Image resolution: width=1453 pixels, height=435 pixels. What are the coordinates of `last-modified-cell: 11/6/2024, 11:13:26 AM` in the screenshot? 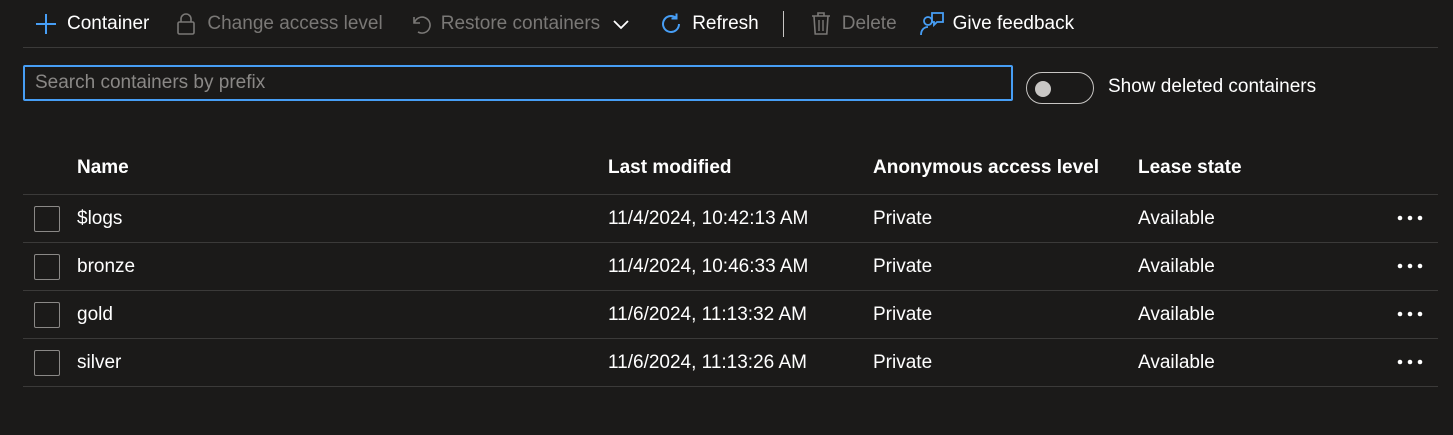 It's located at (707, 362).